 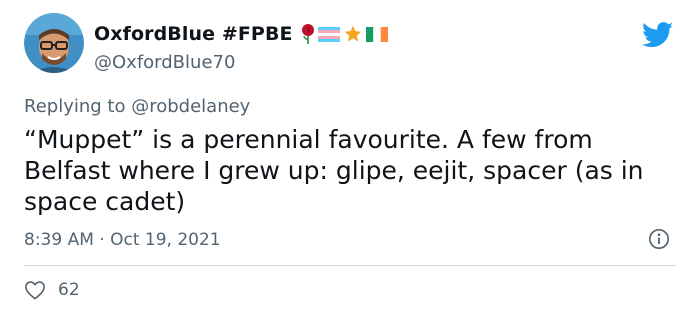 What do you see at coordinates (75, 106) in the screenshot?
I see `reply-prefix: Replying to` at bounding box center [75, 106].